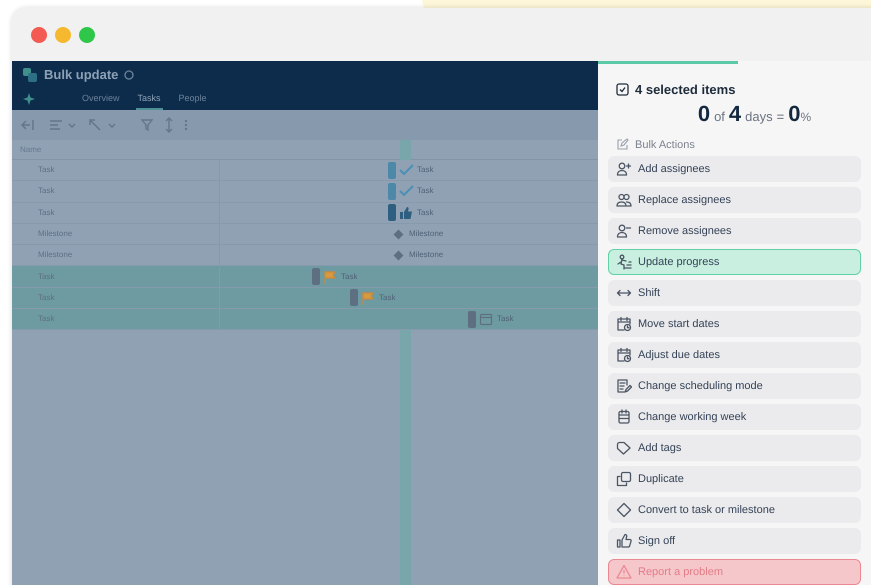  Describe the element at coordinates (624, 510) in the screenshot. I see `diamond-icon` at that location.